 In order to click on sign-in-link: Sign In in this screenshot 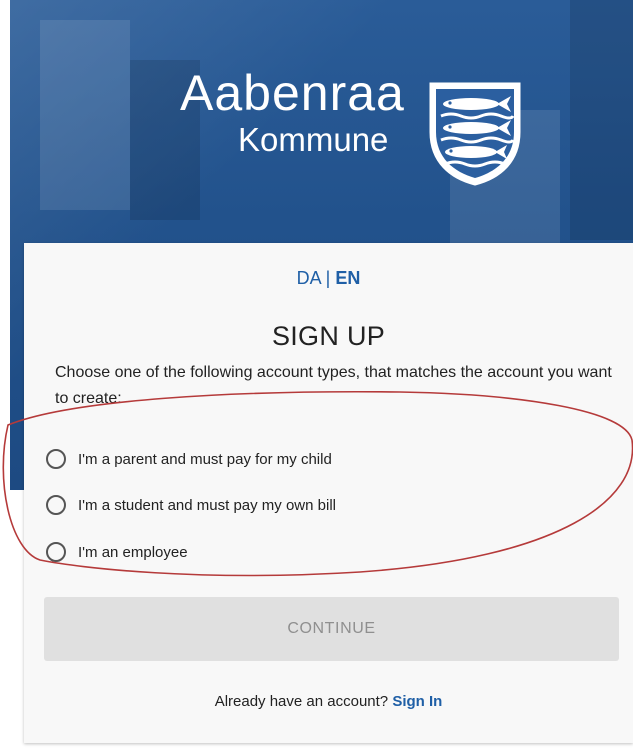, I will do `click(417, 701)`.